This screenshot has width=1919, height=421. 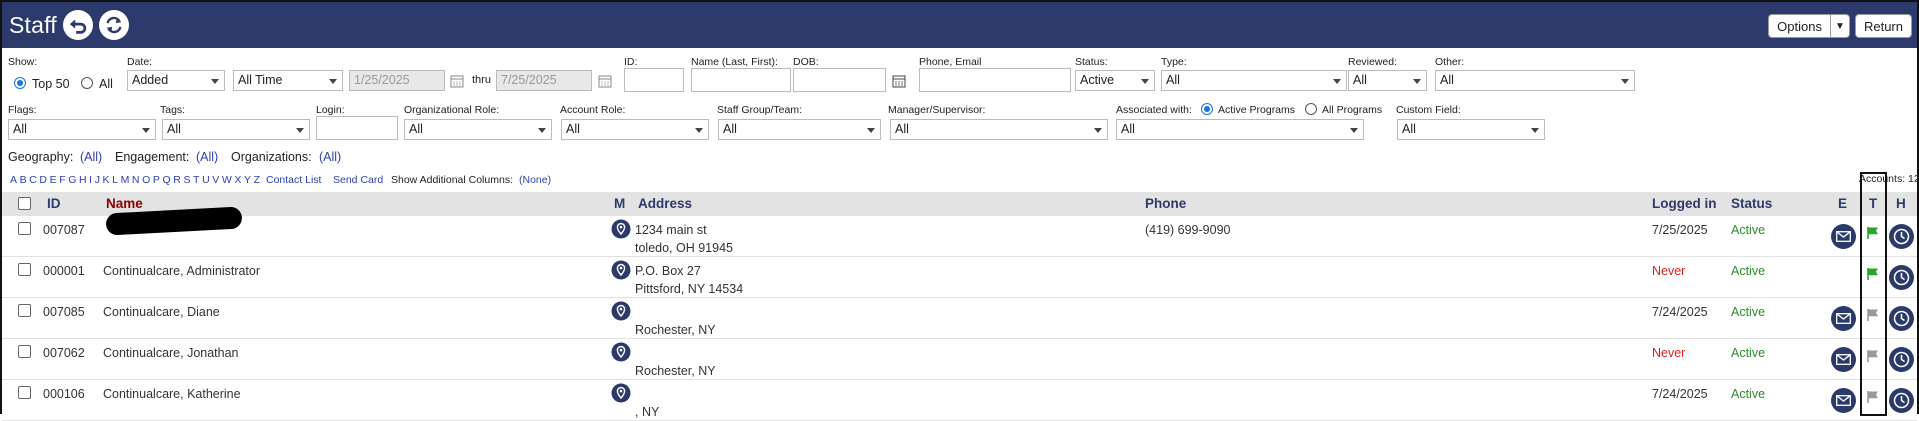 What do you see at coordinates (83, 180) in the screenshot?
I see `alpha-link: H` at bounding box center [83, 180].